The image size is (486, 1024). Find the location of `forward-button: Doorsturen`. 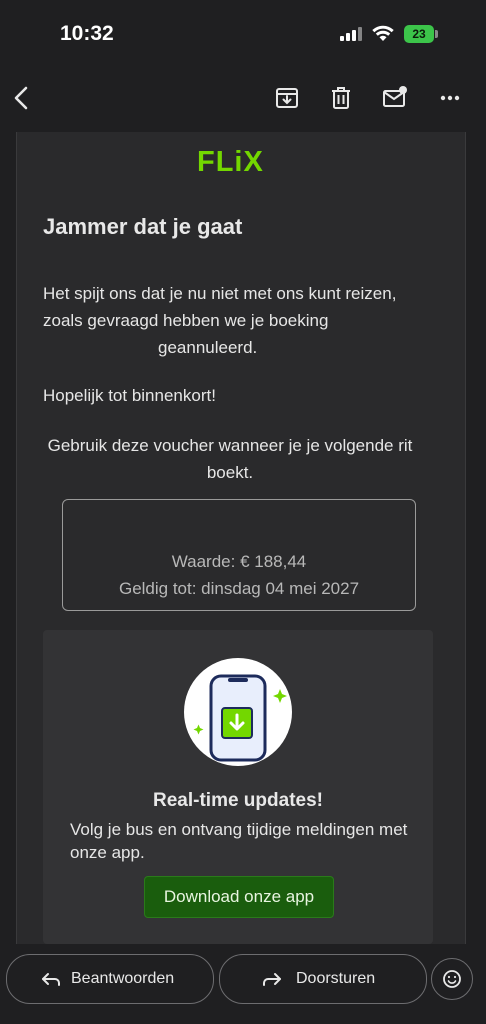

forward-button: Doorsturen is located at coordinates (323, 979).